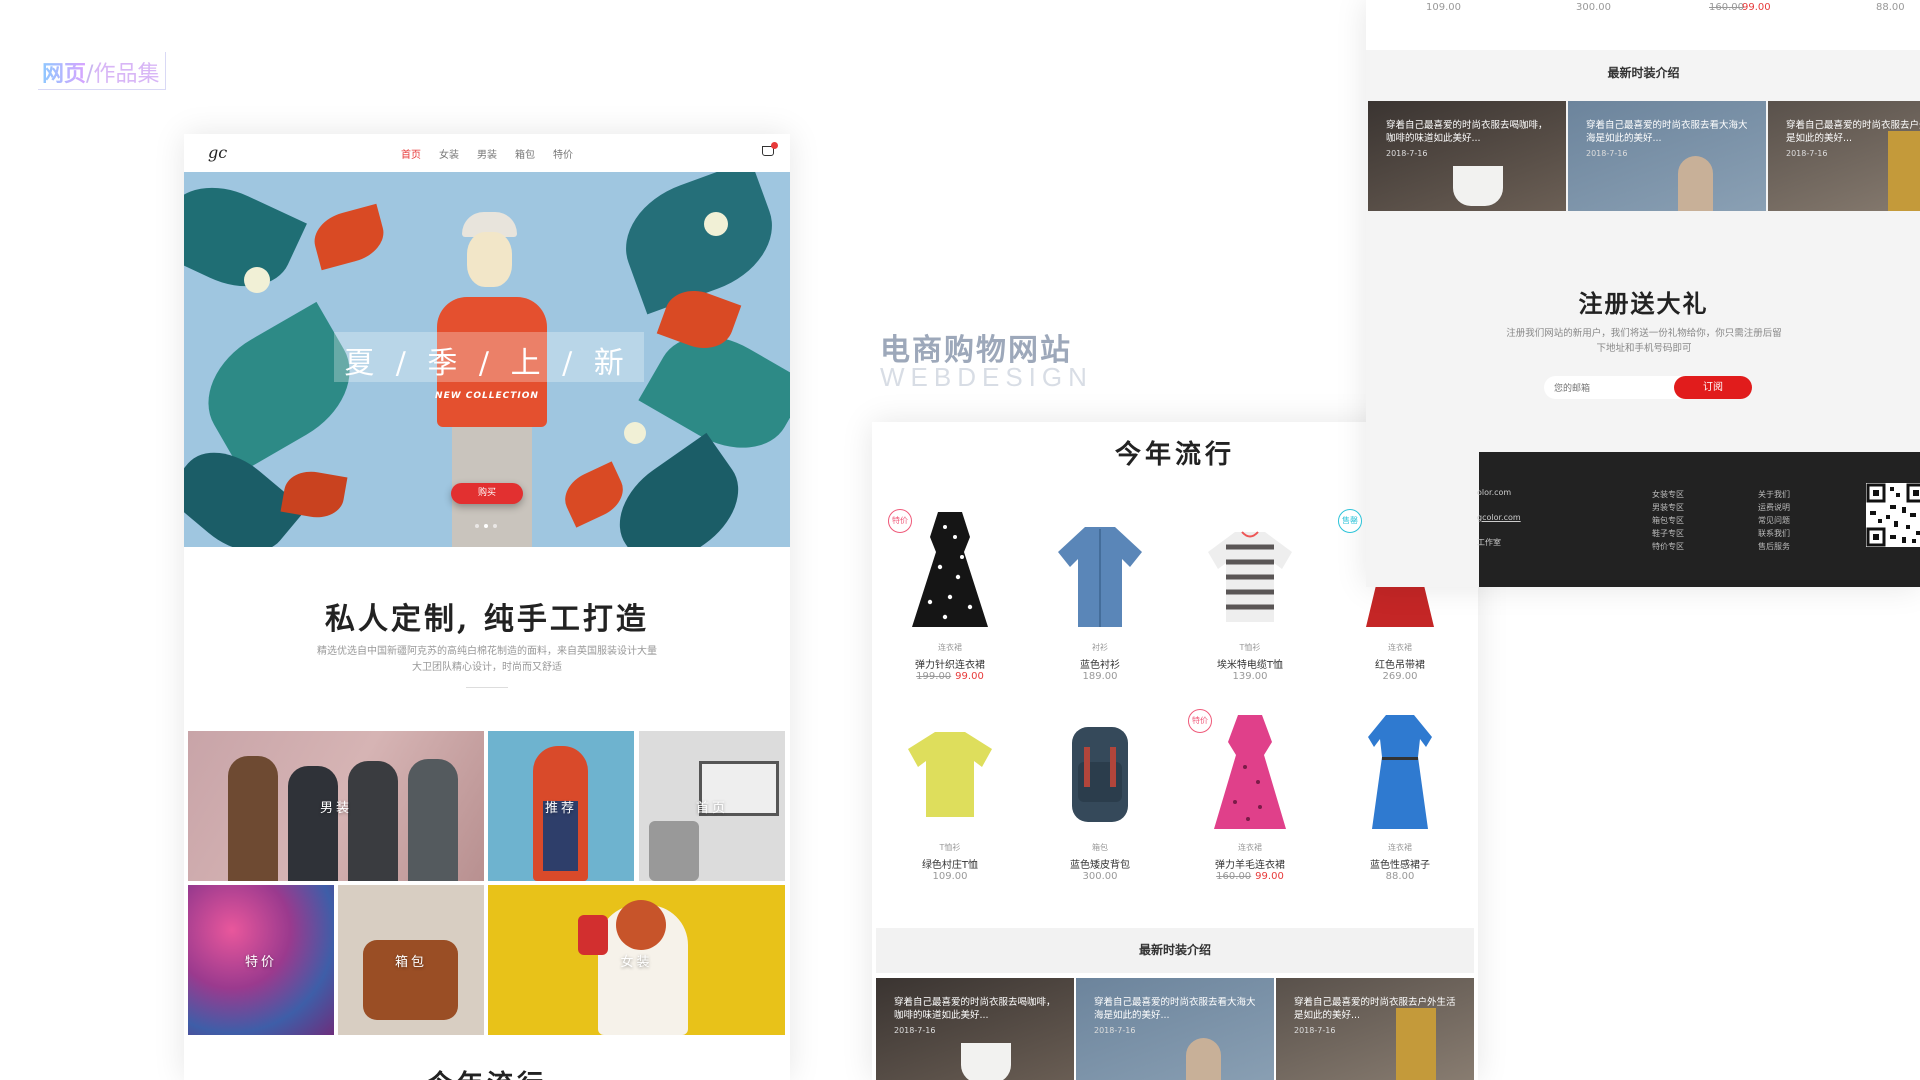 The image size is (1920, 1080). What do you see at coordinates (986, 377) in the screenshot?
I see `project-subtitle: WEBDESIGN` at bounding box center [986, 377].